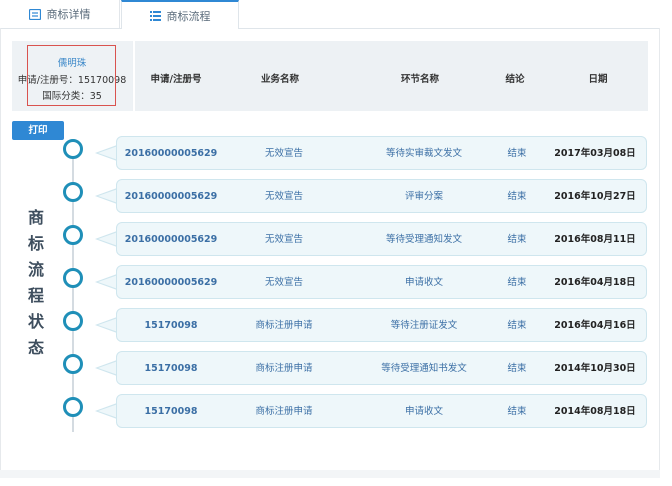 The image size is (672, 486). I want to click on cell-step: 评审分案, so click(423, 196).